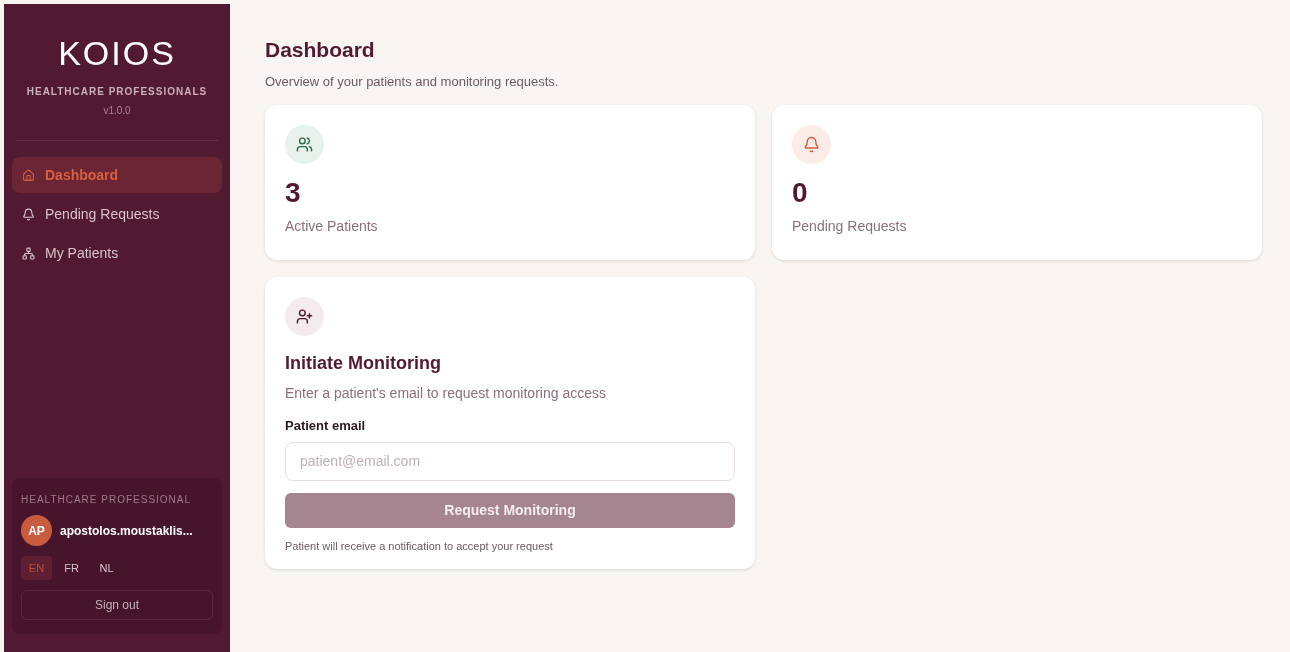  I want to click on language-button: NL, so click(106, 568).